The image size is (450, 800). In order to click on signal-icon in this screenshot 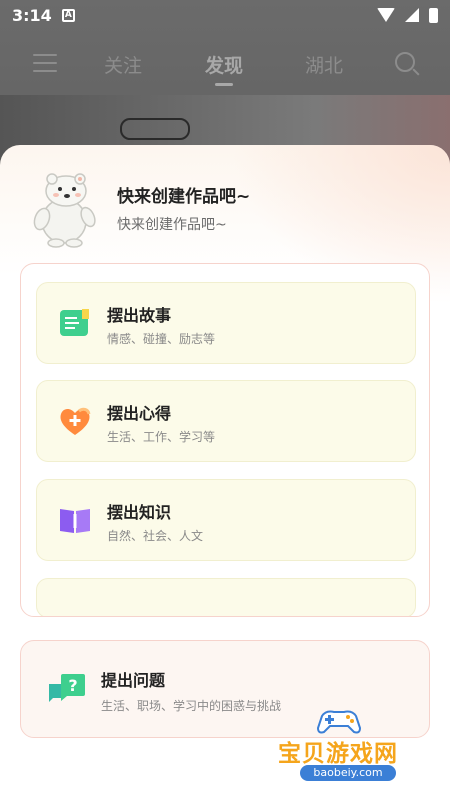, I will do `click(412, 15)`.